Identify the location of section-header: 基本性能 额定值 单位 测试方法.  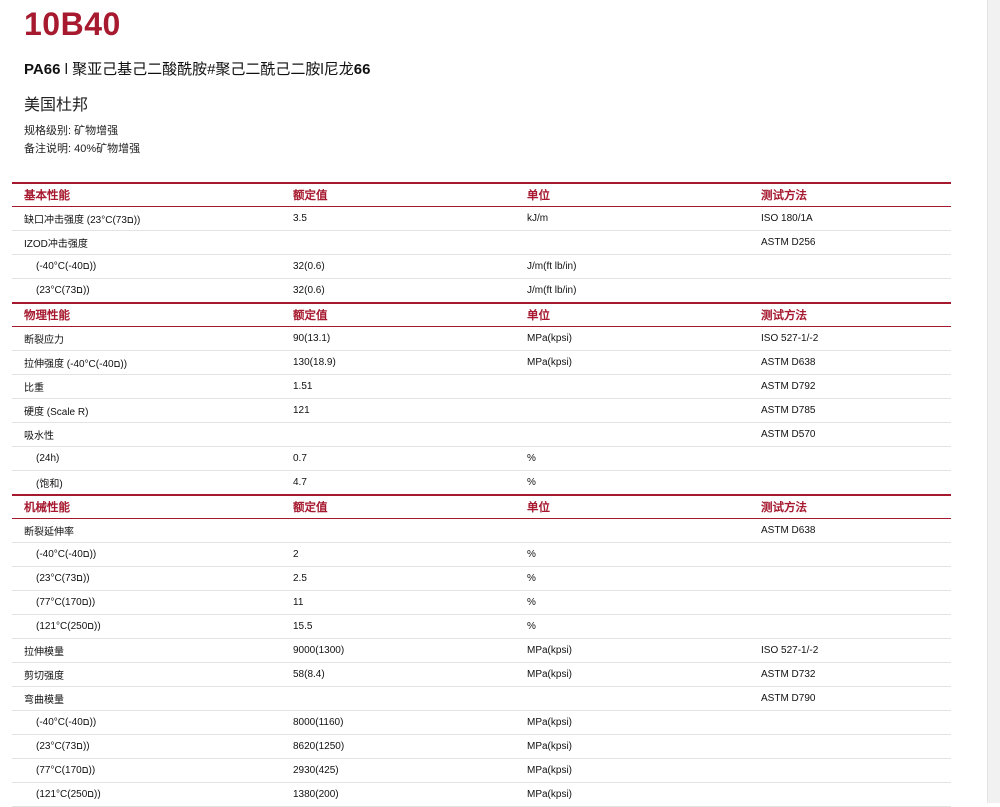
(481, 194).